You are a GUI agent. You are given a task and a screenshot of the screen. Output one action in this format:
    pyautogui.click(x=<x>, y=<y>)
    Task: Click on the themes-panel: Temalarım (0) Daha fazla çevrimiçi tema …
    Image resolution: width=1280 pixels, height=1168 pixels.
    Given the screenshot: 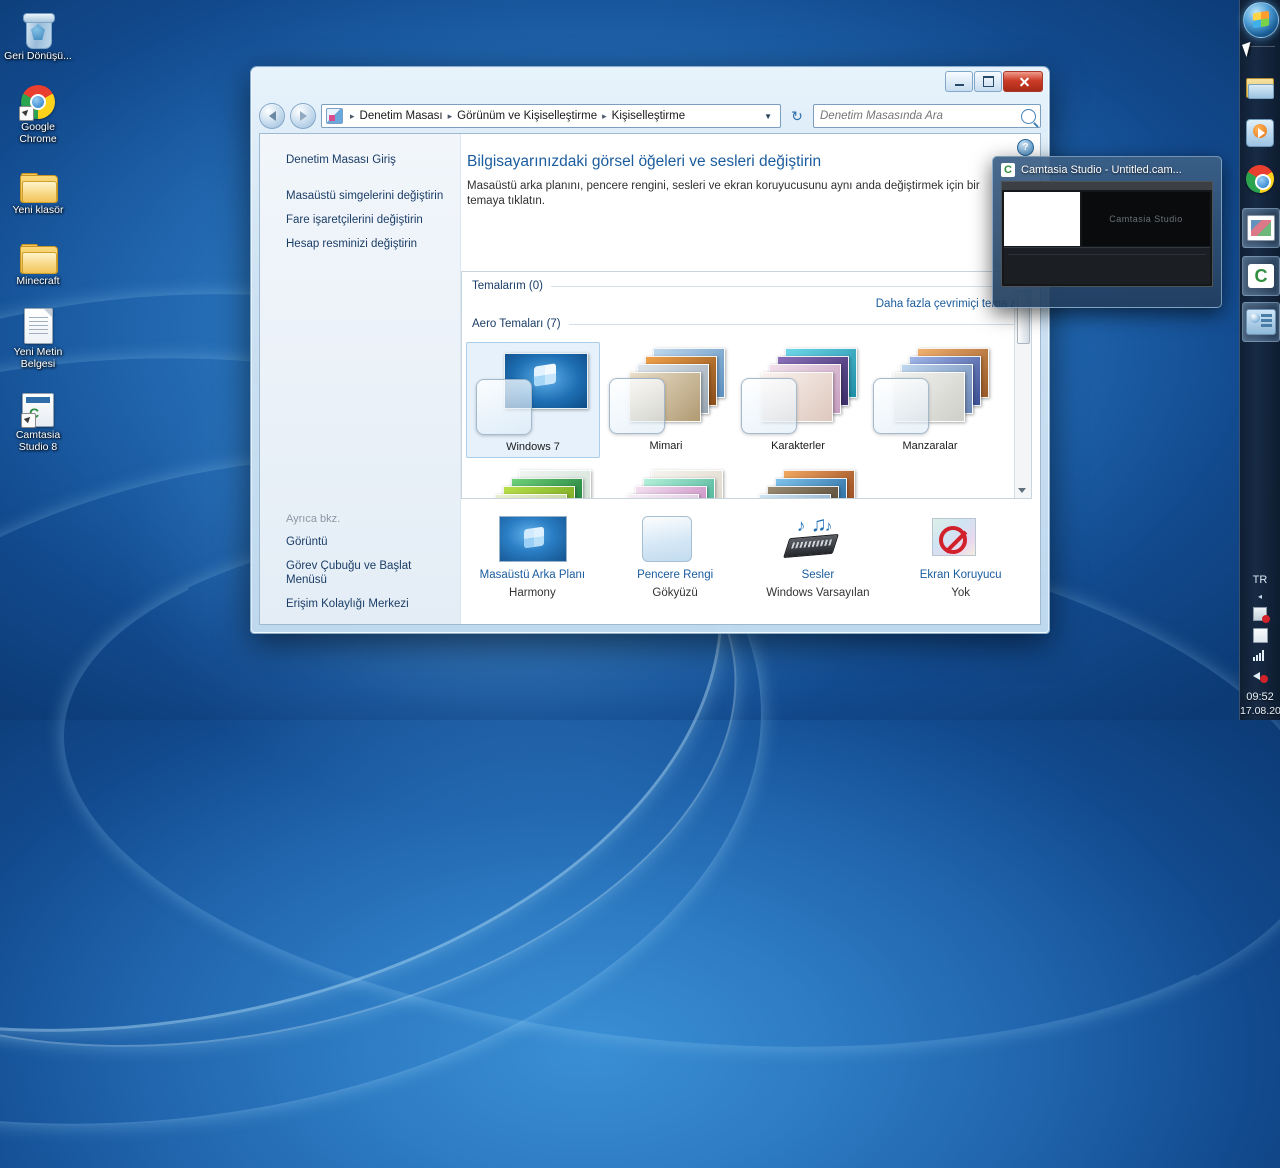 What is the action you would take?
    pyautogui.click(x=746, y=385)
    